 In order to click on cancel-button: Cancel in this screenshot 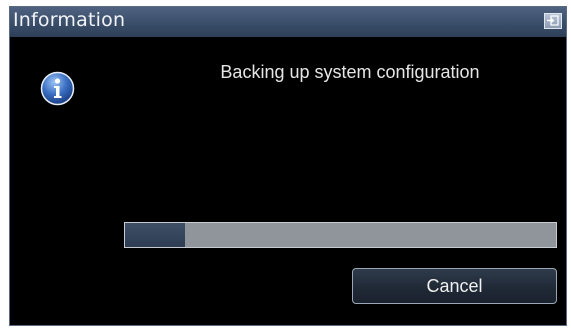, I will do `click(454, 286)`.